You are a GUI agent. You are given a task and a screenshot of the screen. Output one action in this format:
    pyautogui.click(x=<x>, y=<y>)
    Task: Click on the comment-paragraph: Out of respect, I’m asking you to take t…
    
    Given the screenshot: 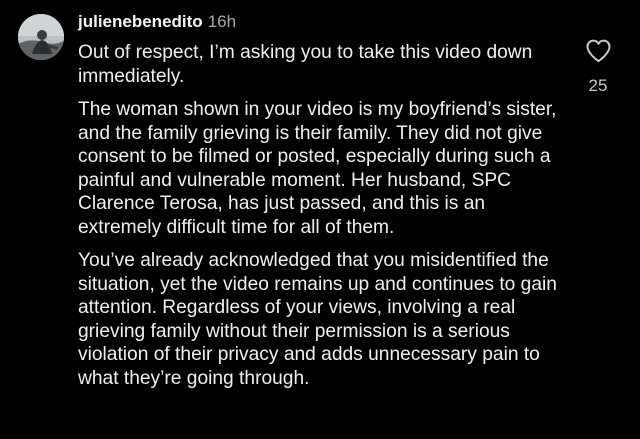 What is the action you would take?
    pyautogui.click(x=305, y=64)
    